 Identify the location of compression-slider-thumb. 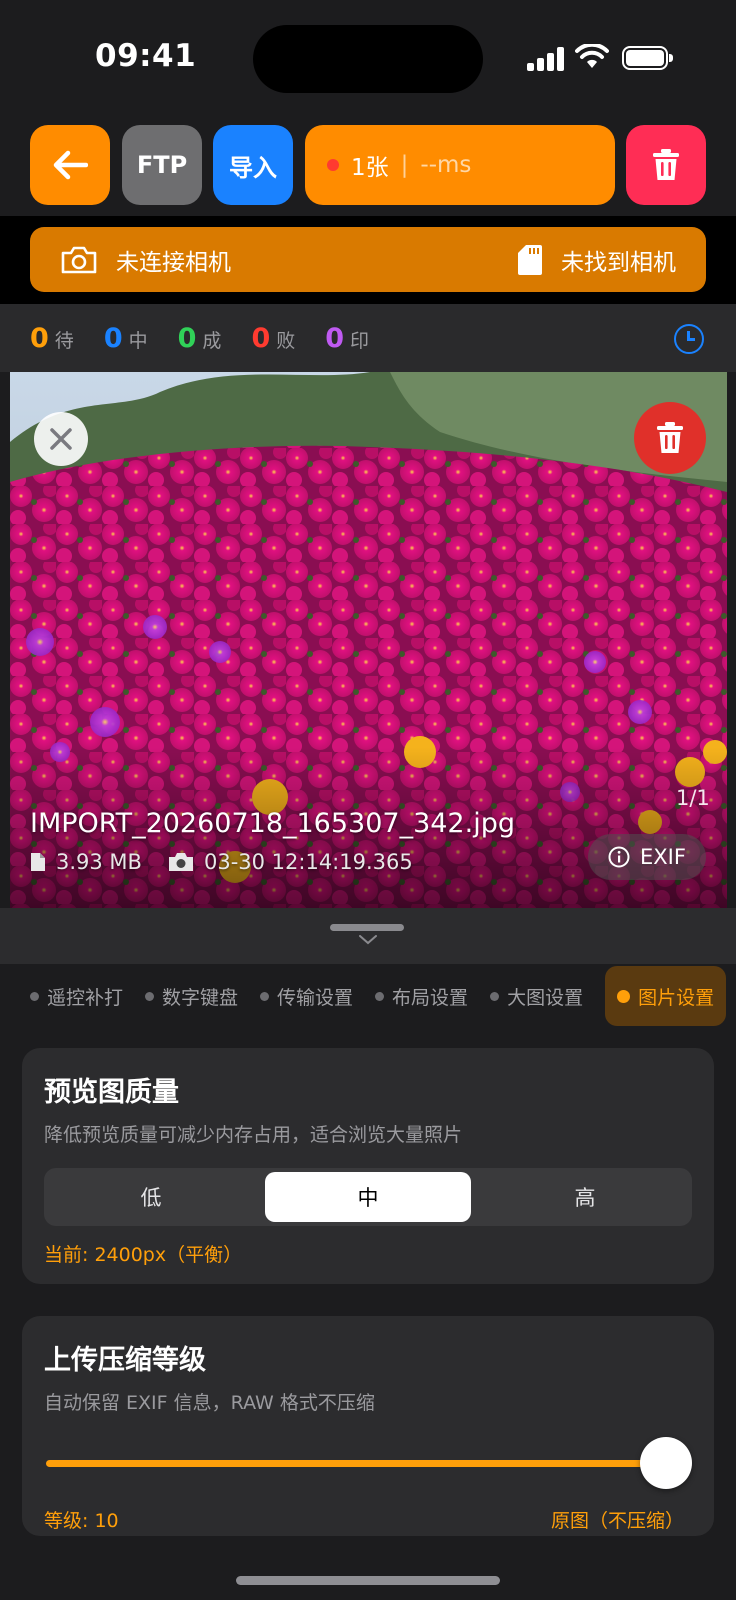
(666, 1463).